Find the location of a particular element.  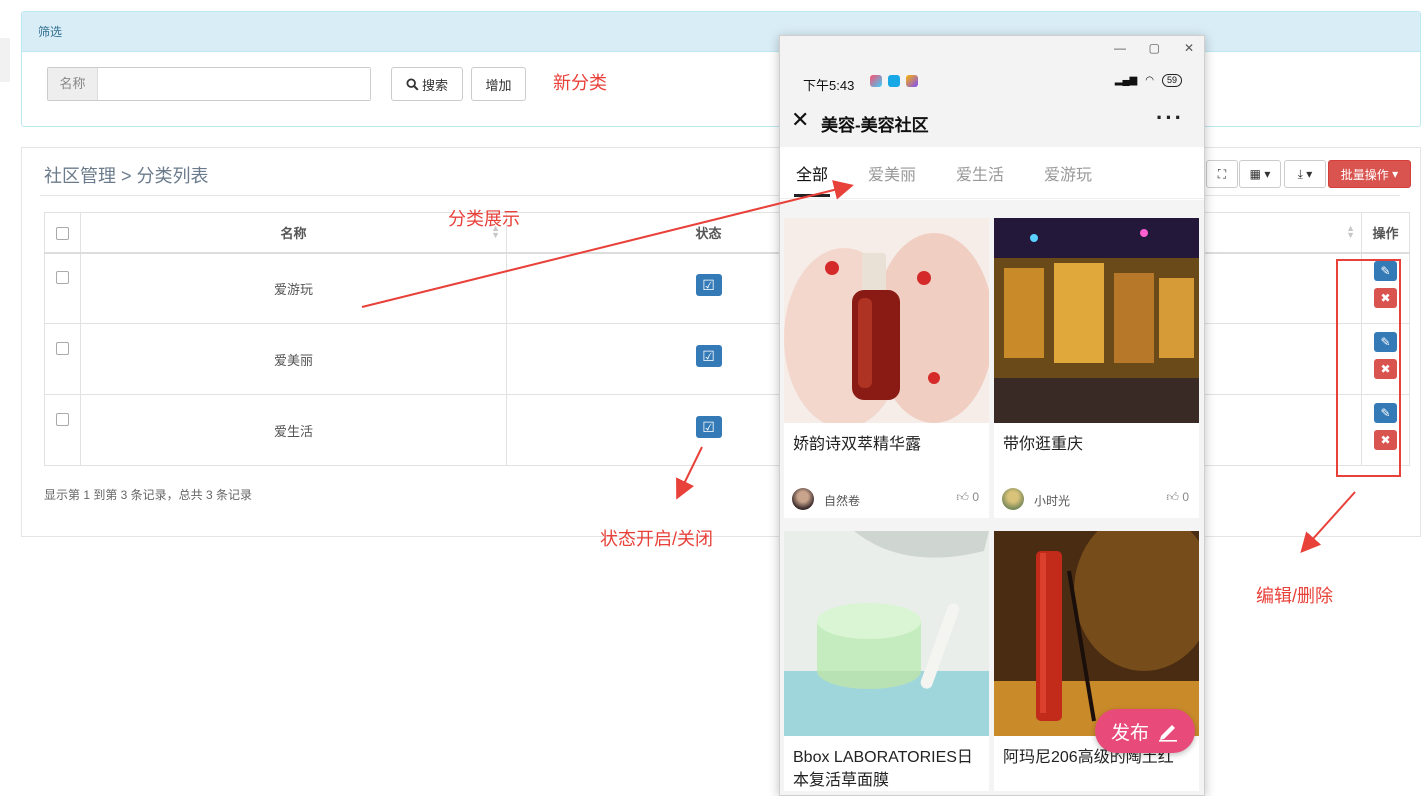

post-title: 娇韵诗双萃精华露 is located at coordinates (857, 444).